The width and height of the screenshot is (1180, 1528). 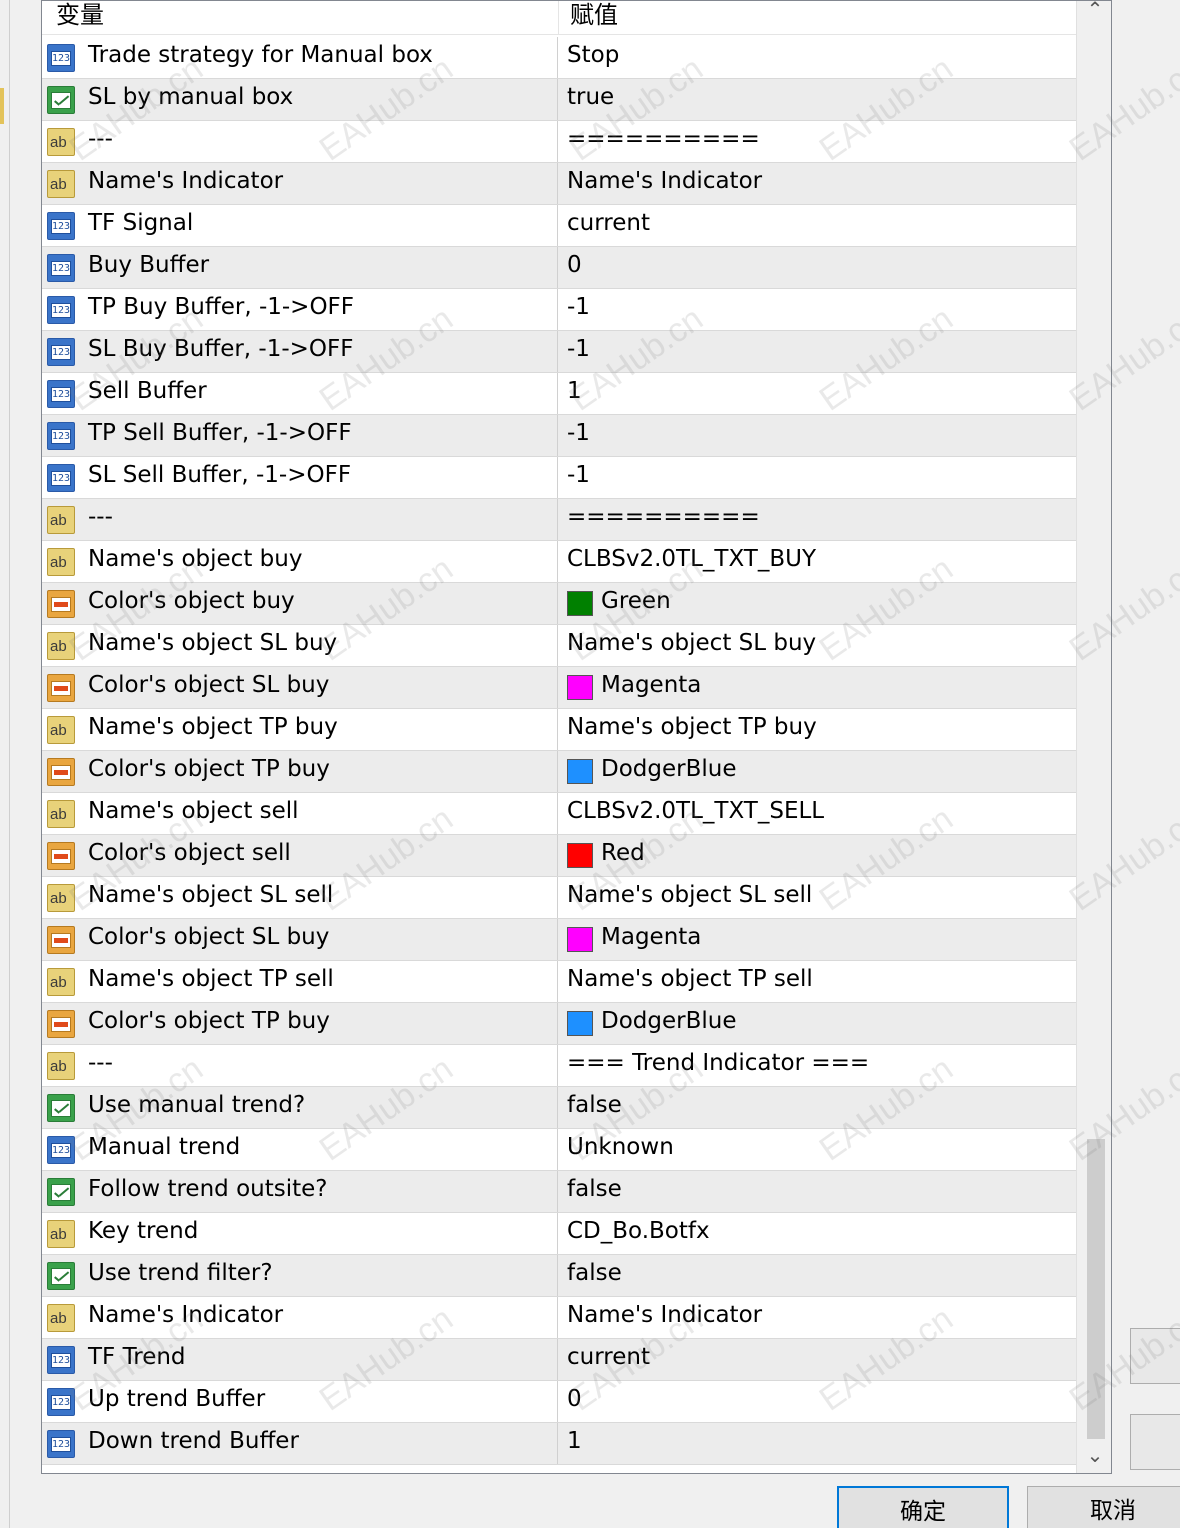 What do you see at coordinates (1094, 1455) in the screenshot?
I see `scroll-down-icon: ⌄` at bounding box center [1094, 1455].